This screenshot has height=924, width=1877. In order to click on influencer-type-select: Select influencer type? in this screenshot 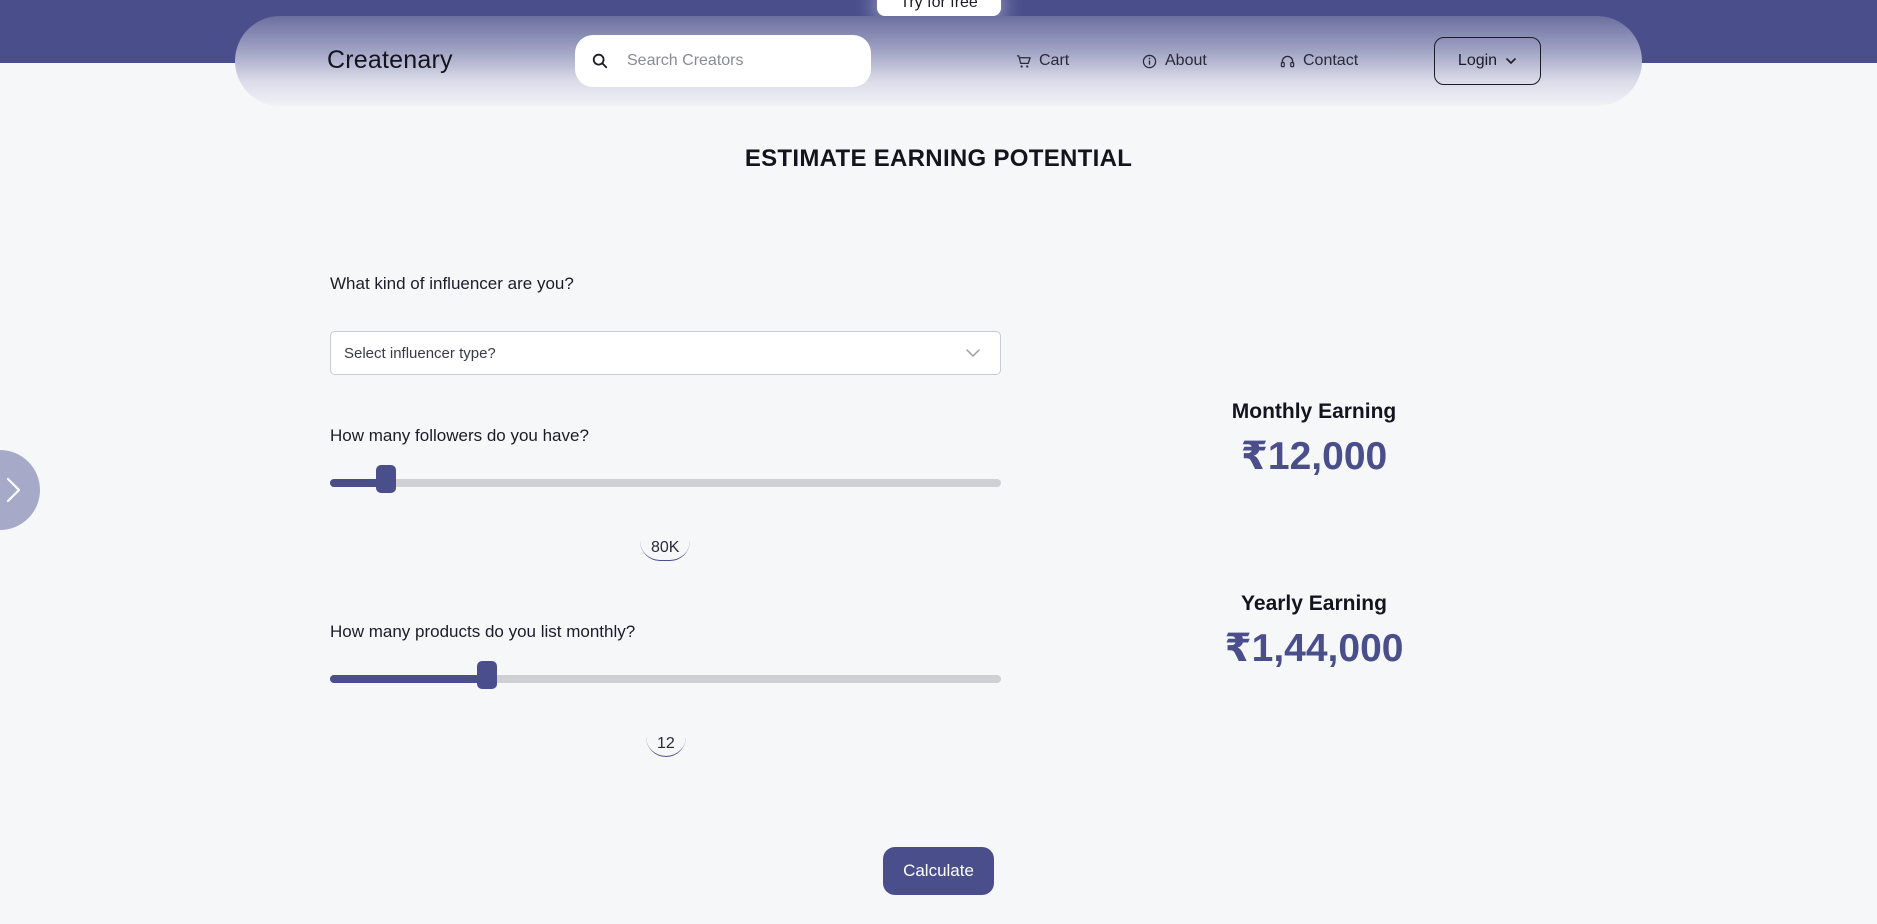, I will do `click(665, 353)`.